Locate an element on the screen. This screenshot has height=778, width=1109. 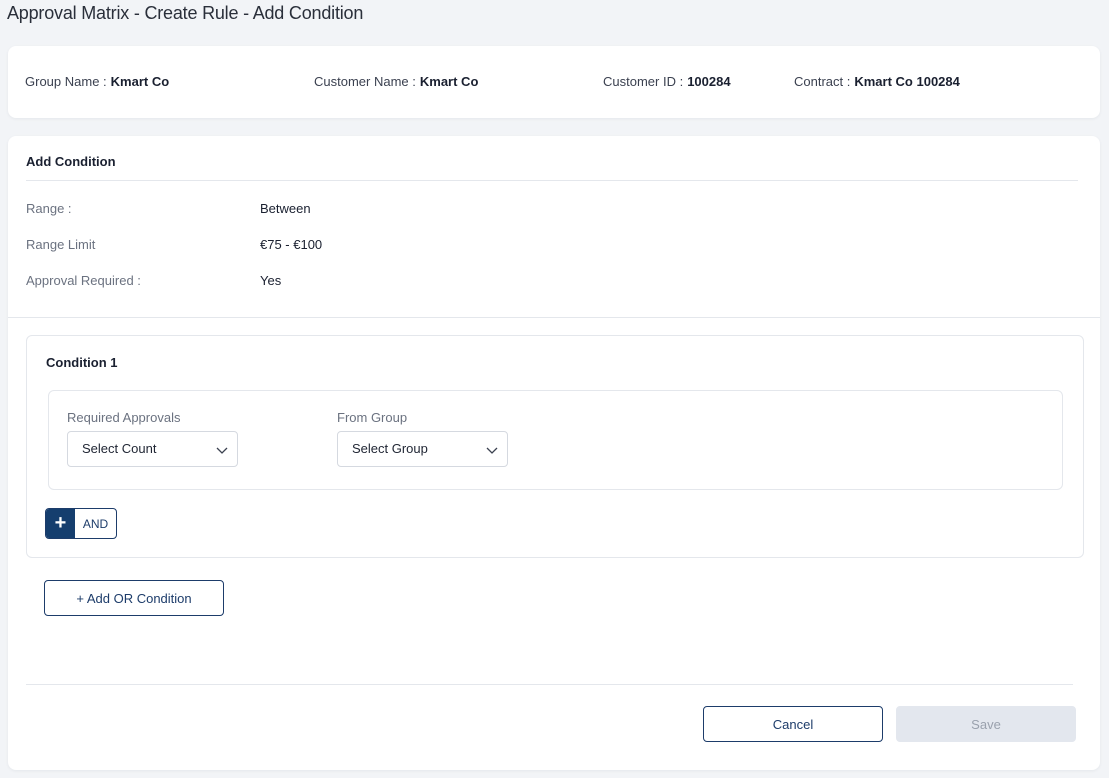
section-title: Add Condition is located at coordinates (71, 161).